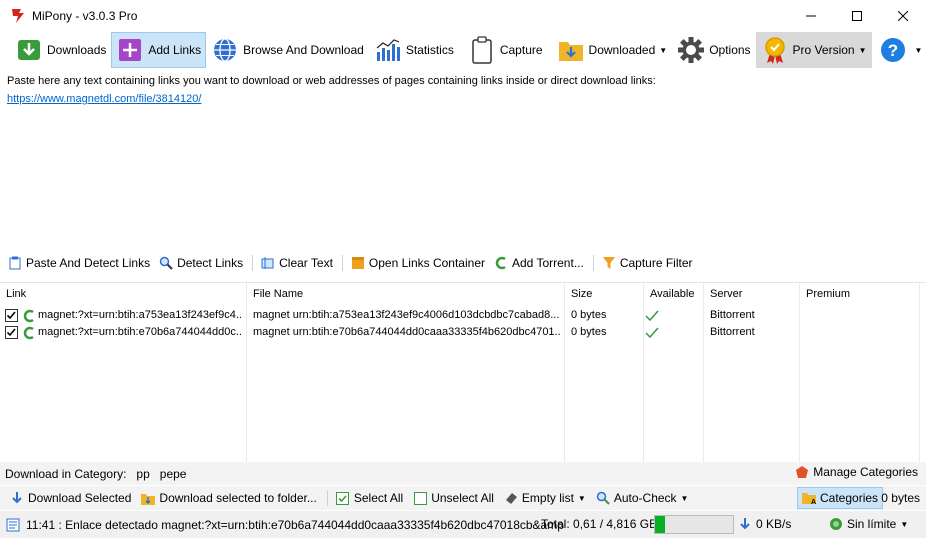 Image resolution: width=926 pixels, height=538 pixels. What do you see at coordinates (582, 294) in the screenshot?
I see `column-size-label: Size` at bounding box center [582, 294].